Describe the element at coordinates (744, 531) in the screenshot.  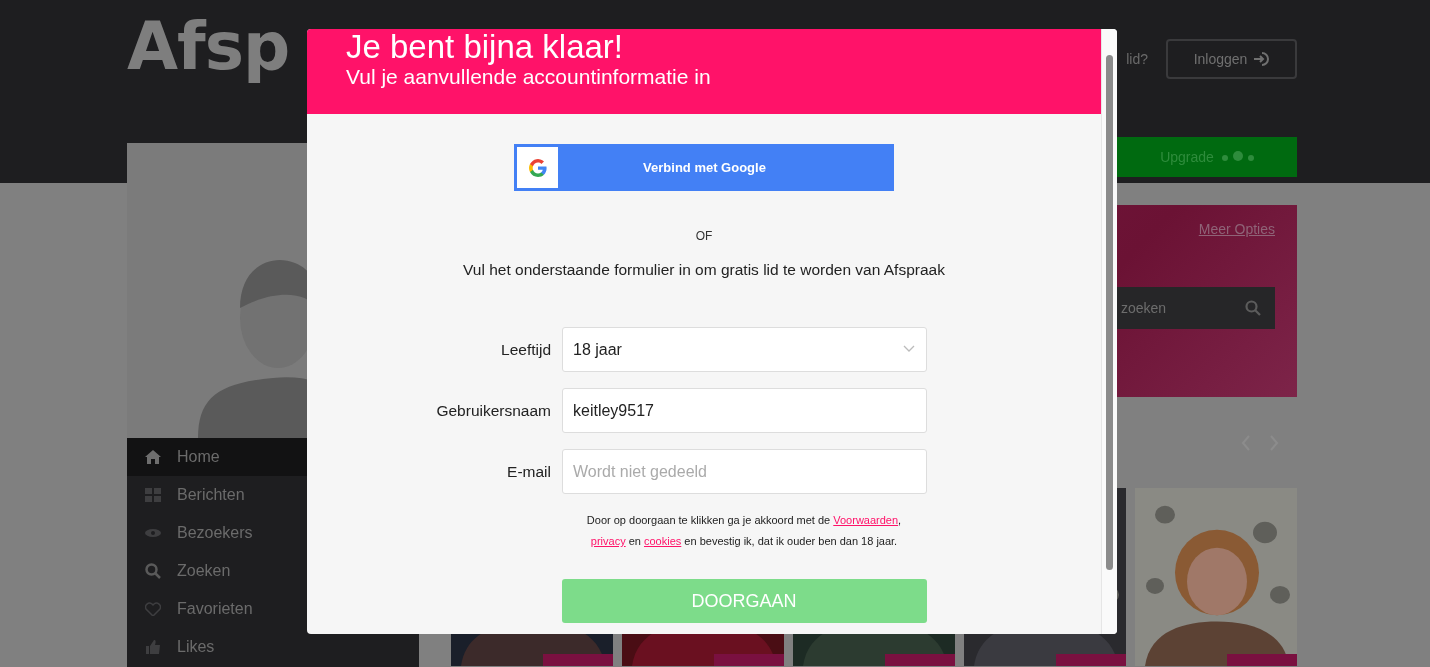
I see `terms-text: Door op doorgaan te klikken ga je akkoord met de Voorwaarden, privacy en cookies en bevestig ik, dat ik ouder ben dan 18 jaar.` at that location.